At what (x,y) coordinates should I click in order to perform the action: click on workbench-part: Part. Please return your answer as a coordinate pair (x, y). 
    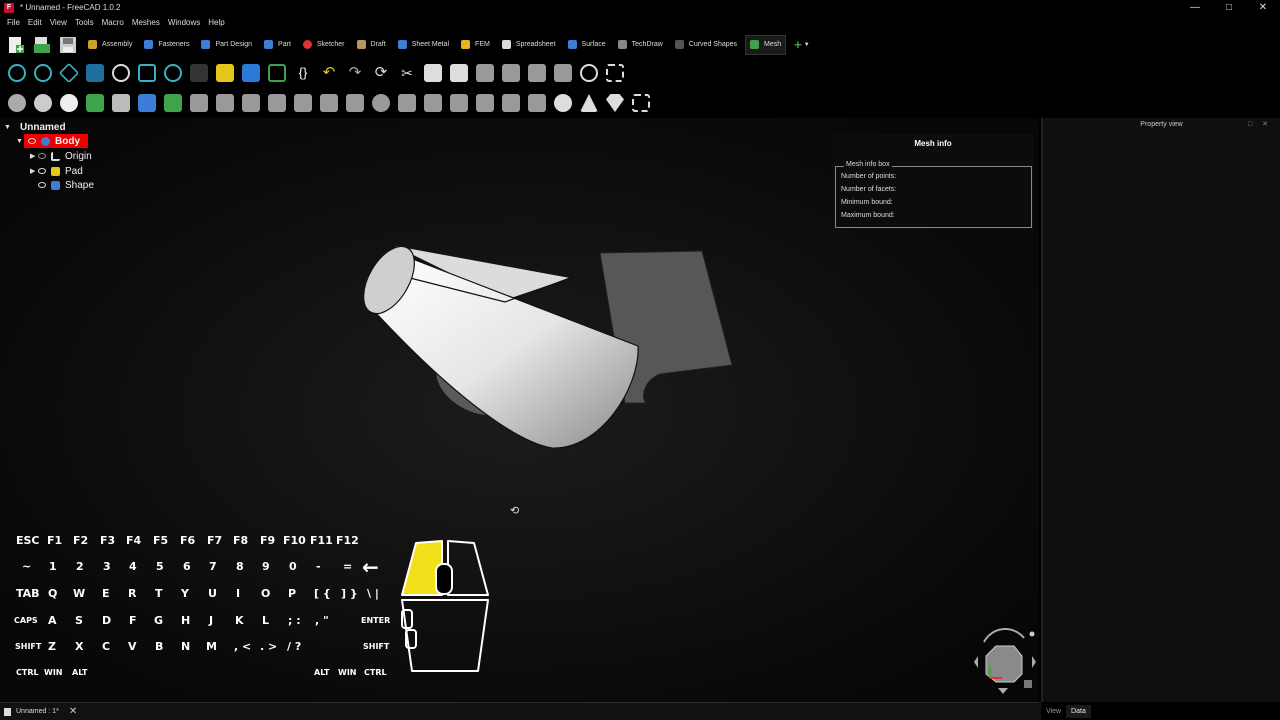
    Looking at the image, I should click on (277, 45).